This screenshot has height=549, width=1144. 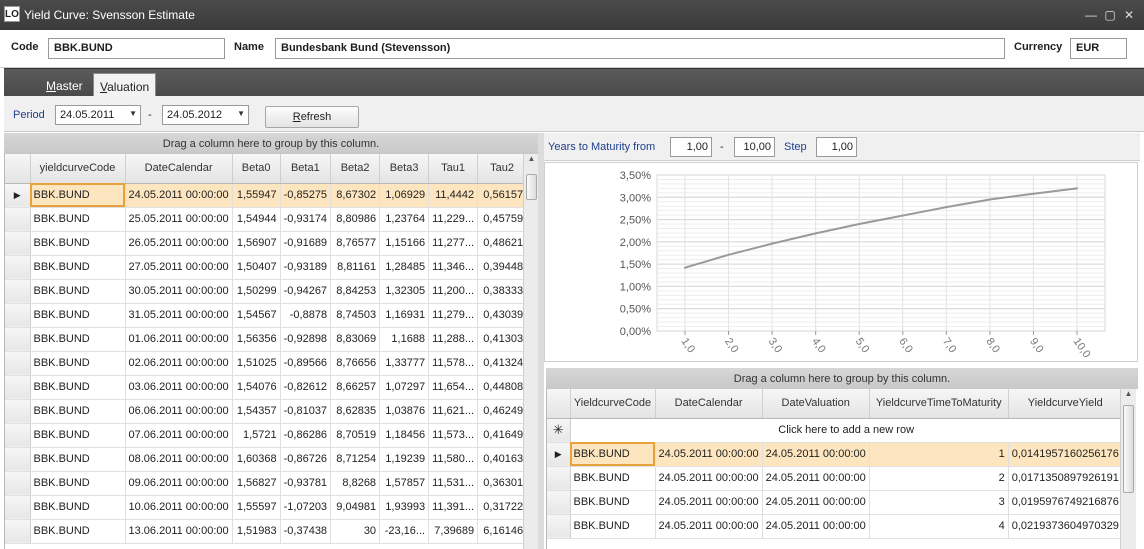 I want to click on name-field: Bundesbank Bund (Stevensson), so click(x=640, y=48).